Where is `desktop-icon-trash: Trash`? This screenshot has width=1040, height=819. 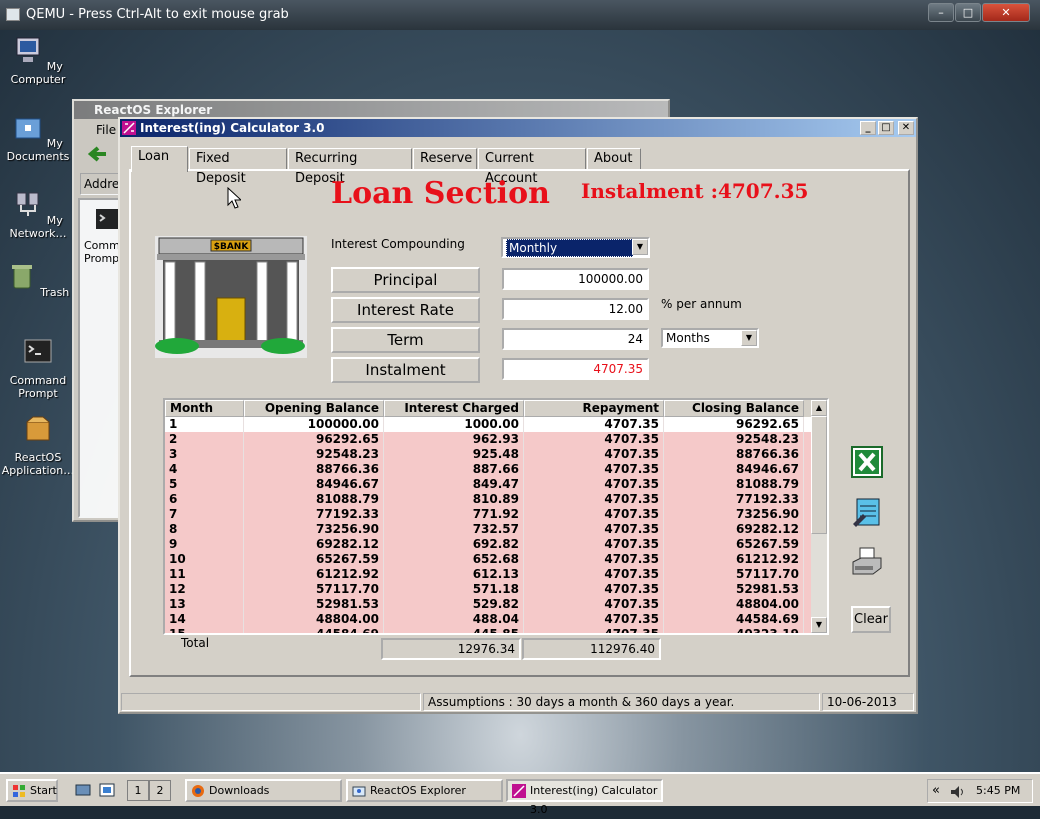 desktop-icon-trash: Trash is located at coordinates (38, 280).